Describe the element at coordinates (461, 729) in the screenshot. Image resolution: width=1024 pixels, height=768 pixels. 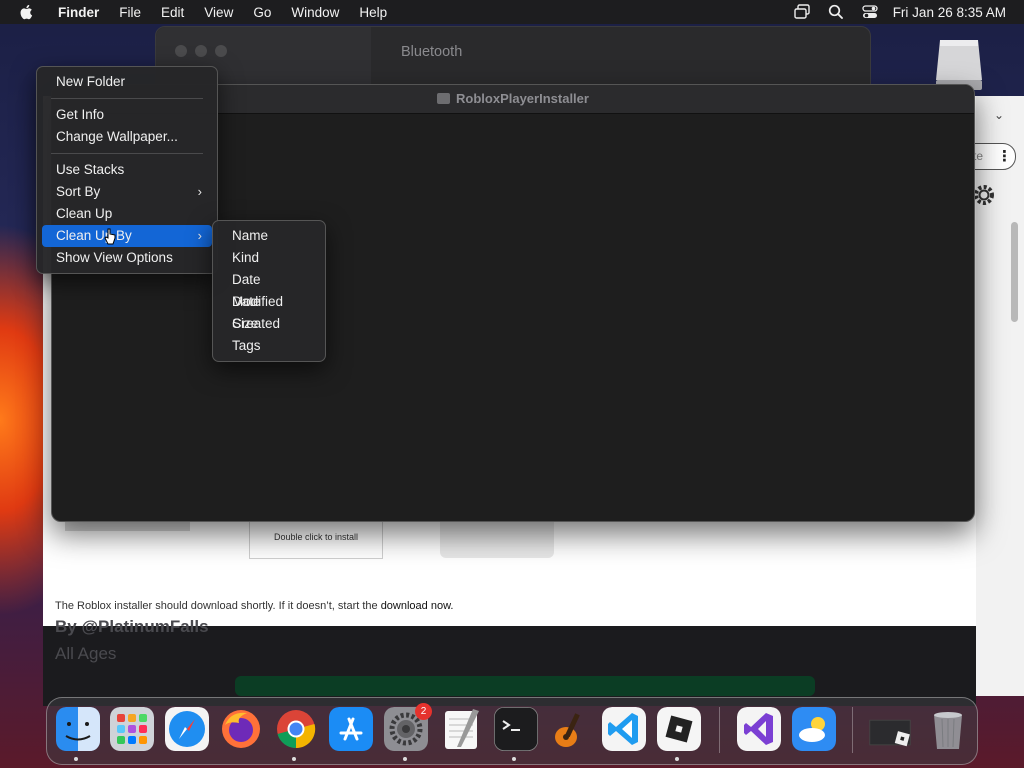
I see `textedit-app-icon` at that location.